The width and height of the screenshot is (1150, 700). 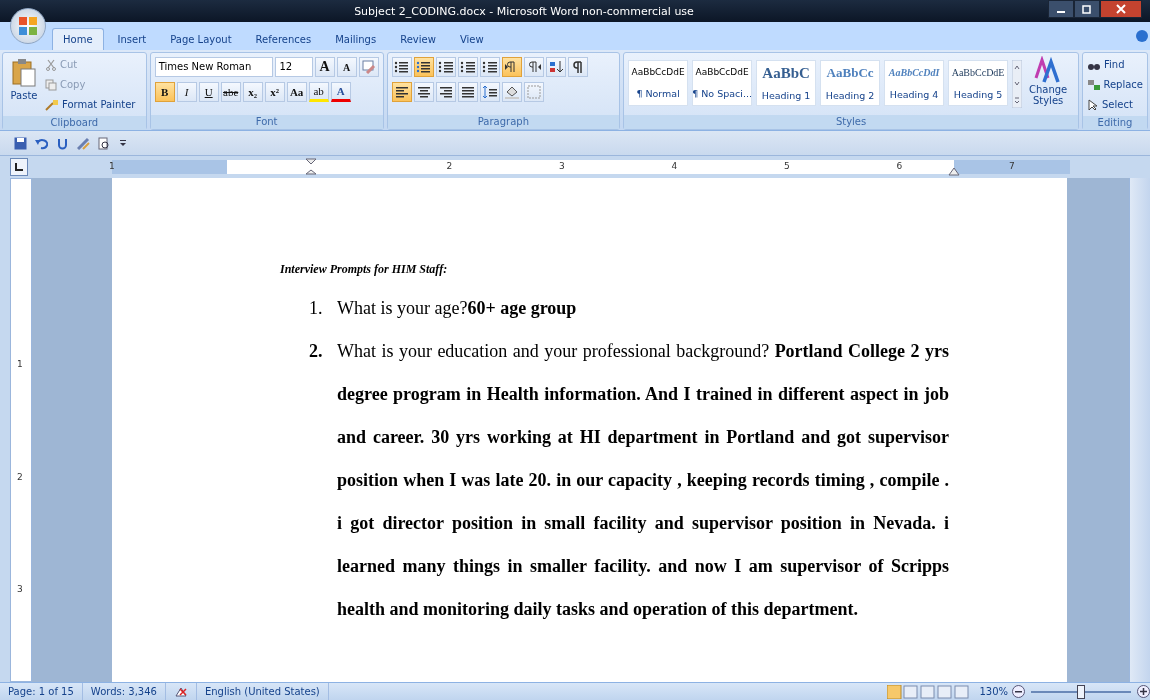 I want to click on marks-icon, so click(x=577, y=67).